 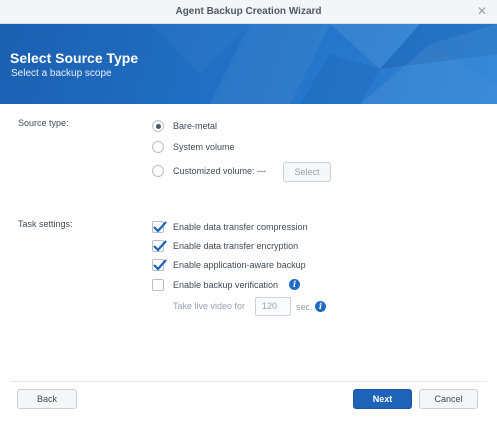 I want to click on live-video-seconds-input: 120, so click(x=273, y=306).